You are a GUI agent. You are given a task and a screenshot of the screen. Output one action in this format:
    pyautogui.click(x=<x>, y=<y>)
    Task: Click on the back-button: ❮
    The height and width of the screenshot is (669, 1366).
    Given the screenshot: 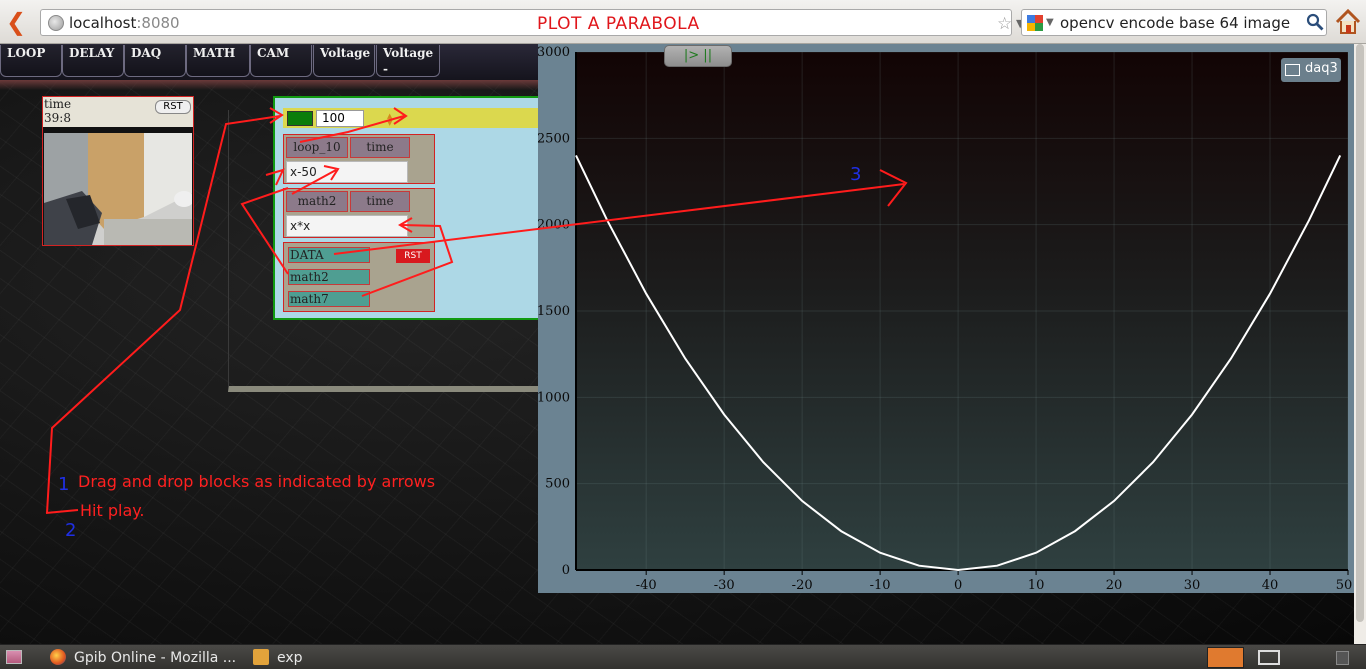 What is the action you would take?
    pyautogui.click(x=17, y=22)
    